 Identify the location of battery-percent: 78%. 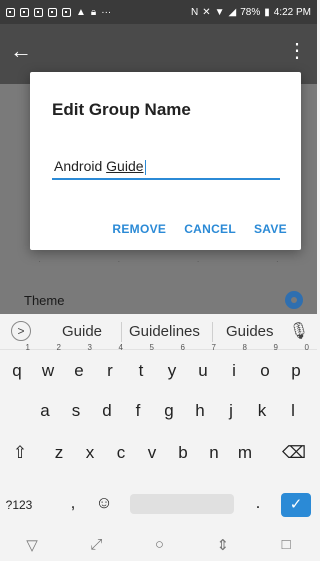
(250, 12).